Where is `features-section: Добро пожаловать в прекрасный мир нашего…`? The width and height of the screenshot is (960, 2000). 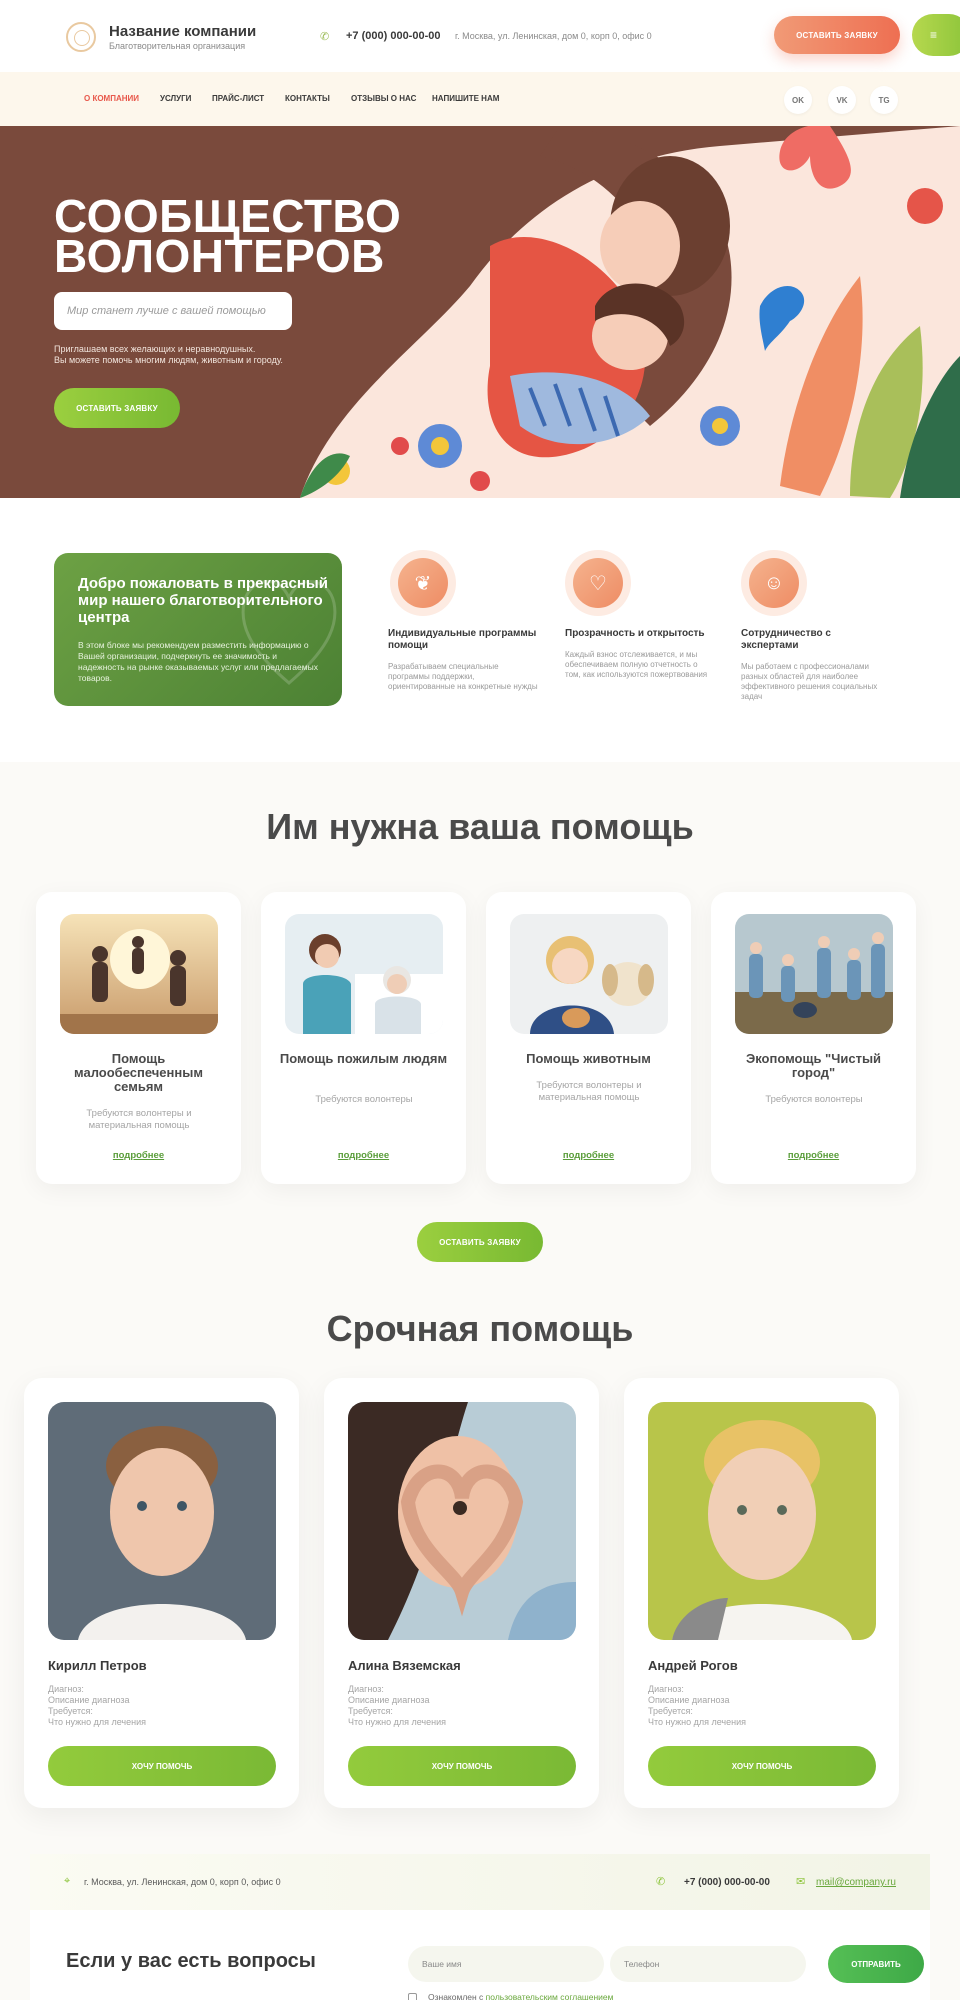
features-section: Добро пожаловать в прекрасный мир нашего… is located at coordinates (480, 630).